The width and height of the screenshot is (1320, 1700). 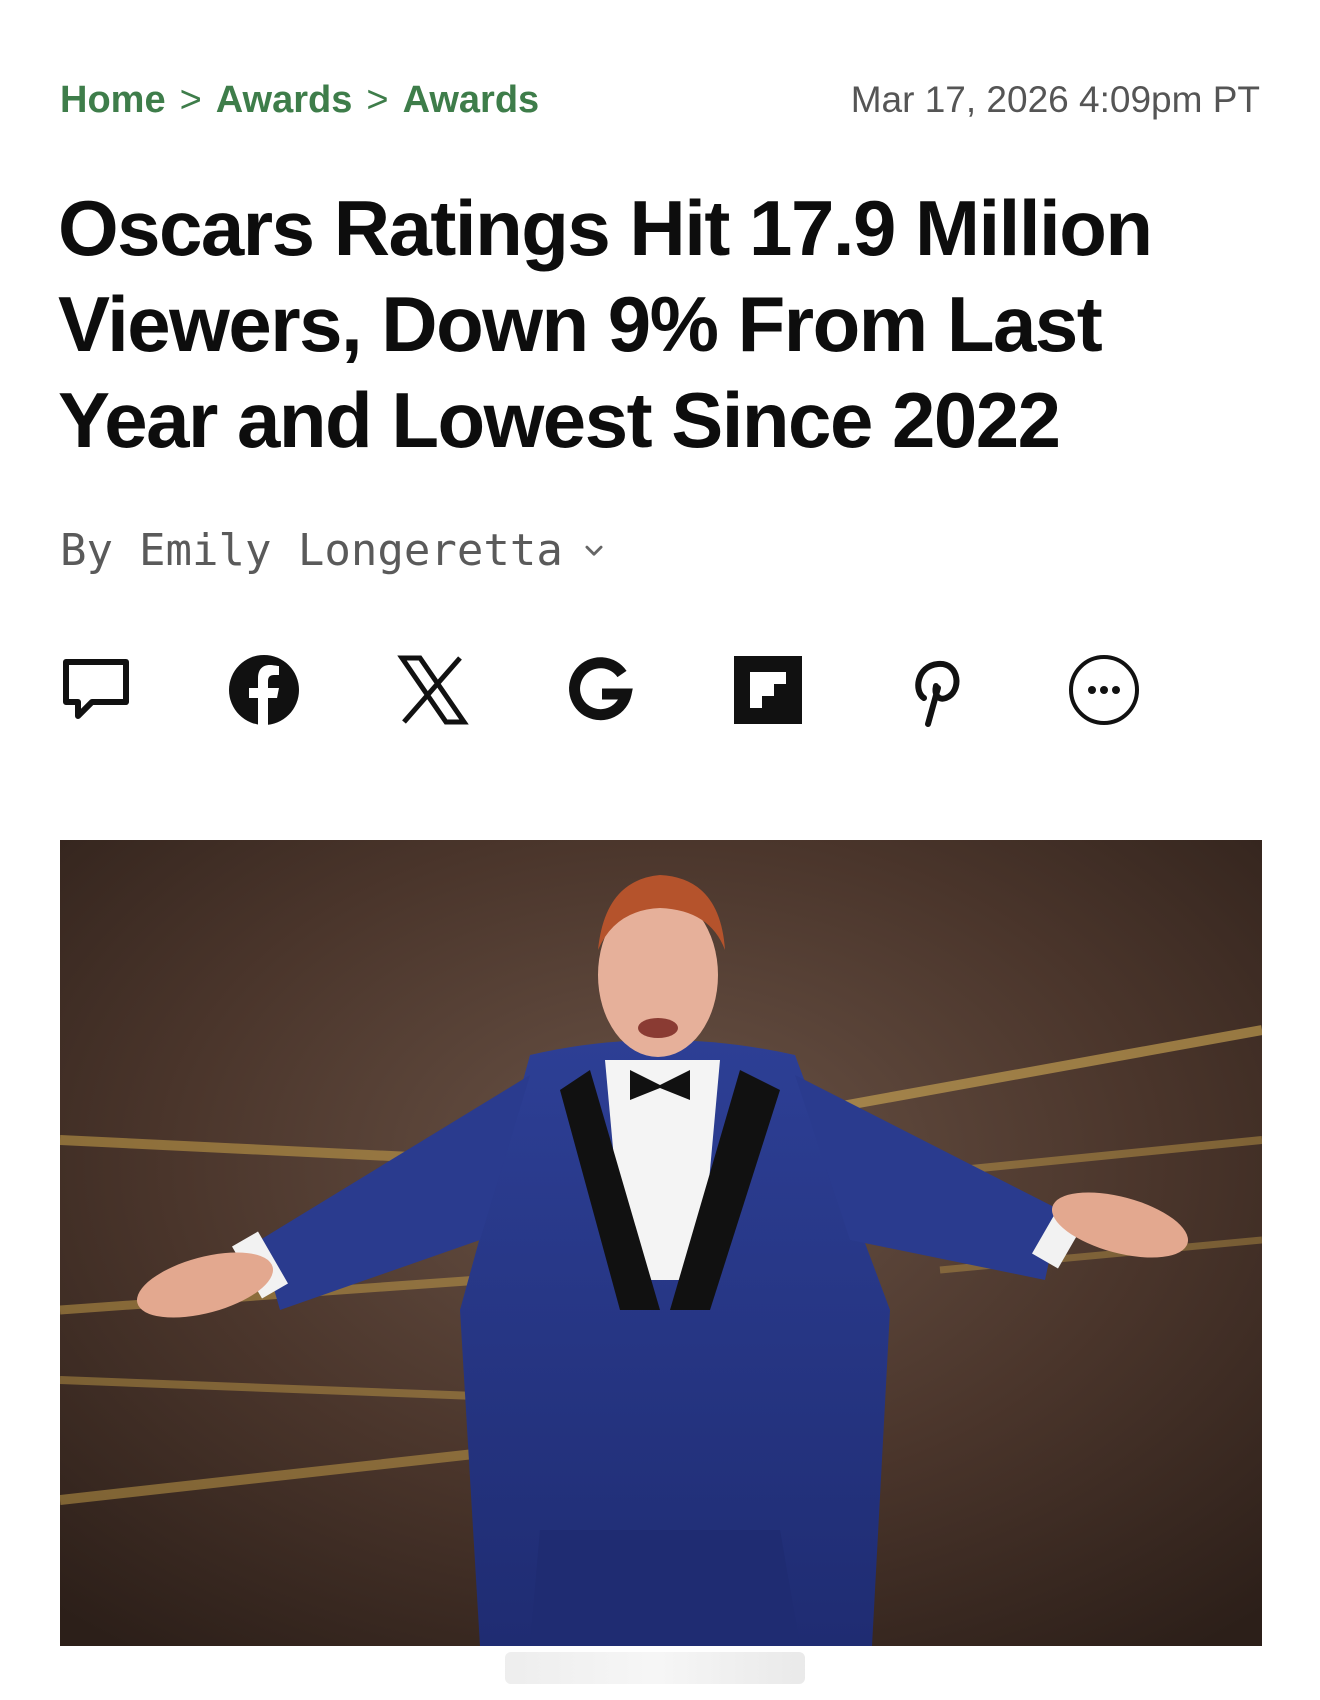 What do you see at coordinates (1055, 99) in the screenshot?
I see `publish-timestamp: Mar 17, 2026 4:09pm PT` at bounding box center [1055, 99].